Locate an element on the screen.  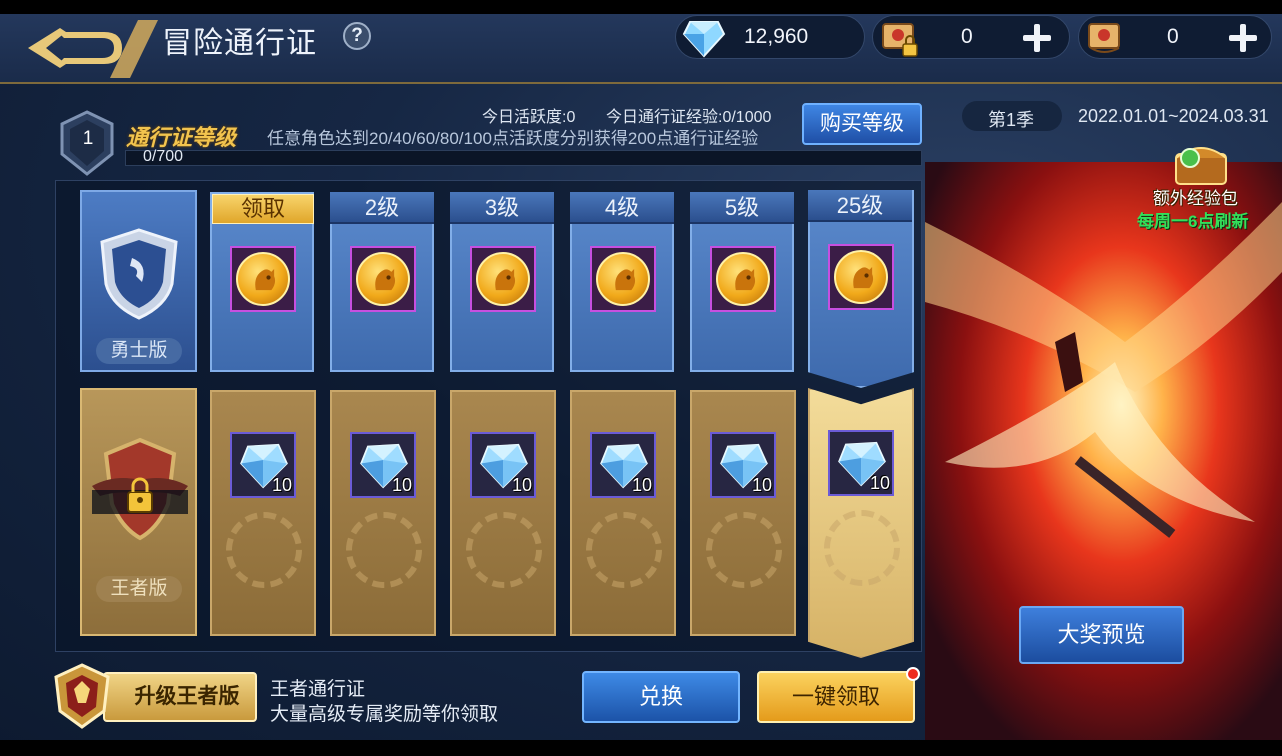
exp-pack-title: 额外经验包 is located at coordinates (1195, 198).